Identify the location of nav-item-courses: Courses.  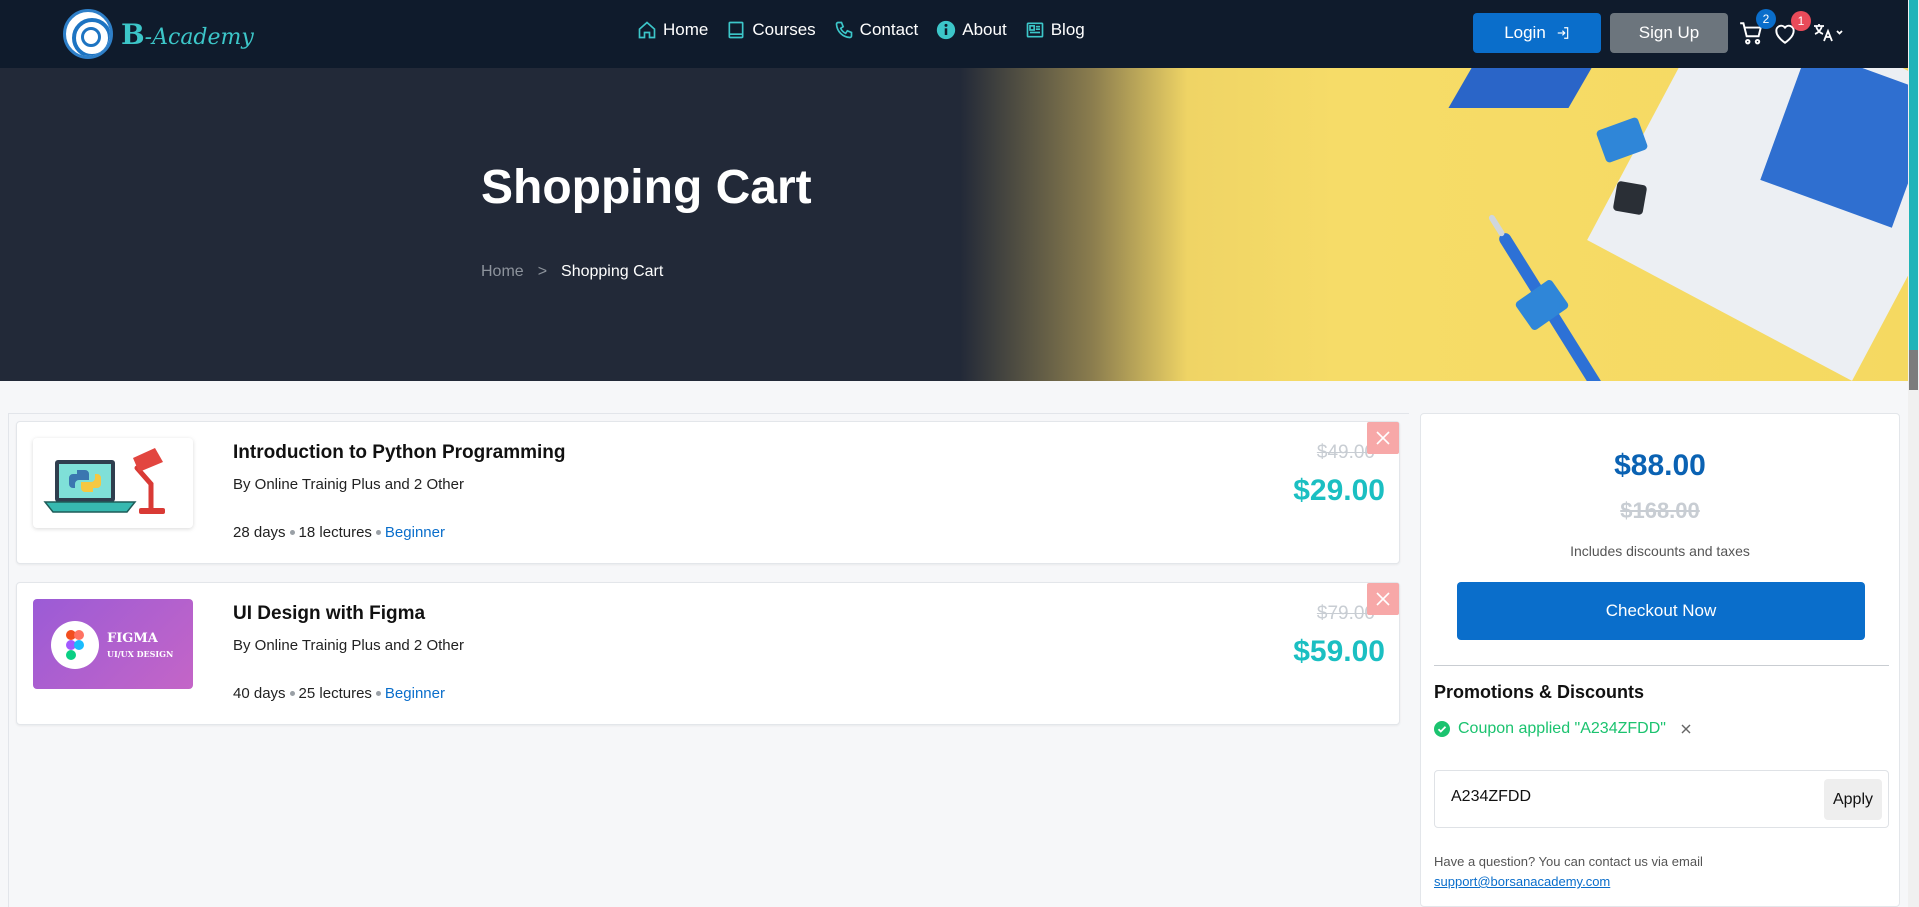
(771, 30).